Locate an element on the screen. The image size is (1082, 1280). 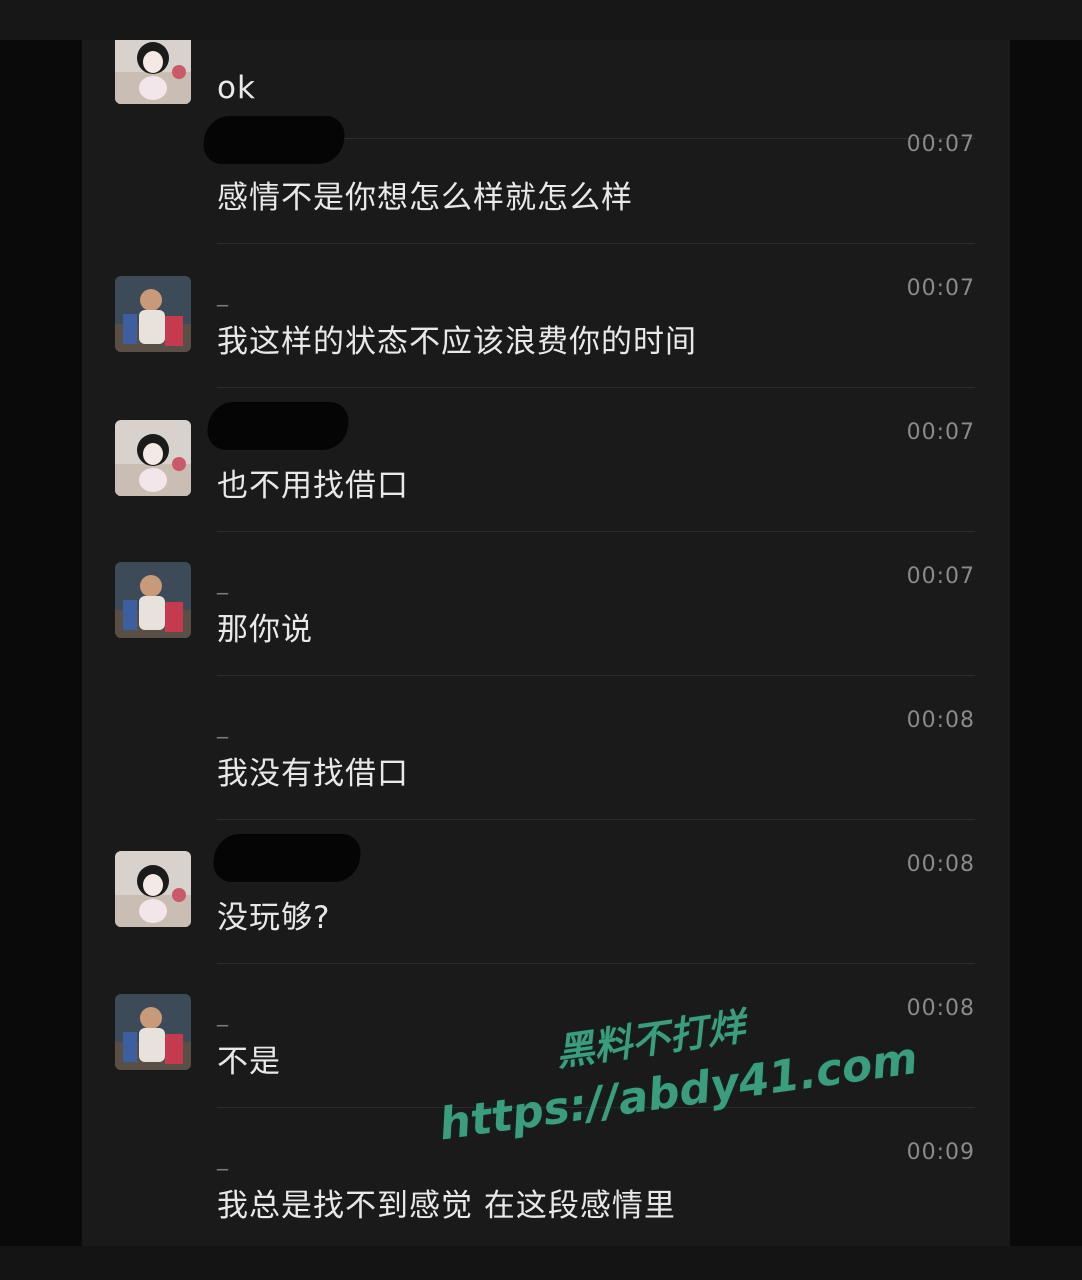
bottom-bar is located at coordinates (541, 1263).